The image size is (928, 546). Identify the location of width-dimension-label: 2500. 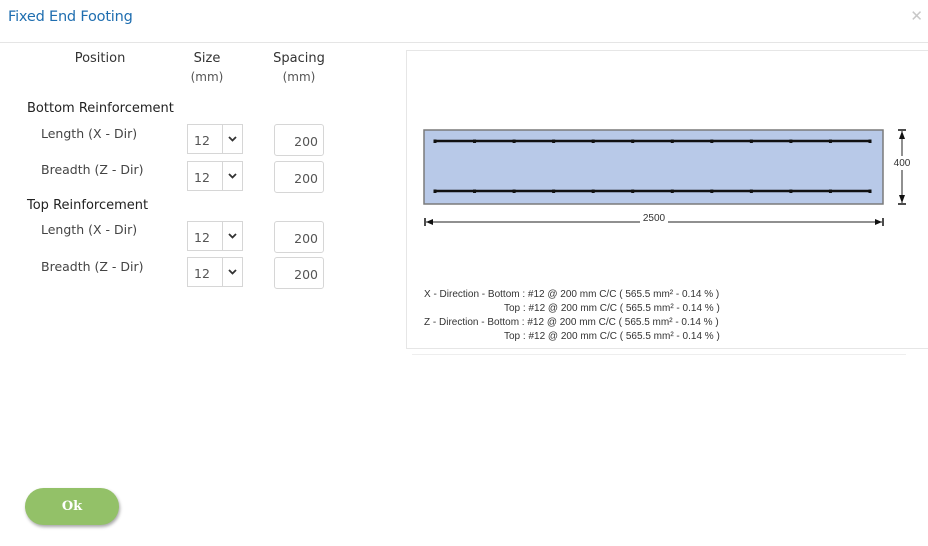
(654, 218).